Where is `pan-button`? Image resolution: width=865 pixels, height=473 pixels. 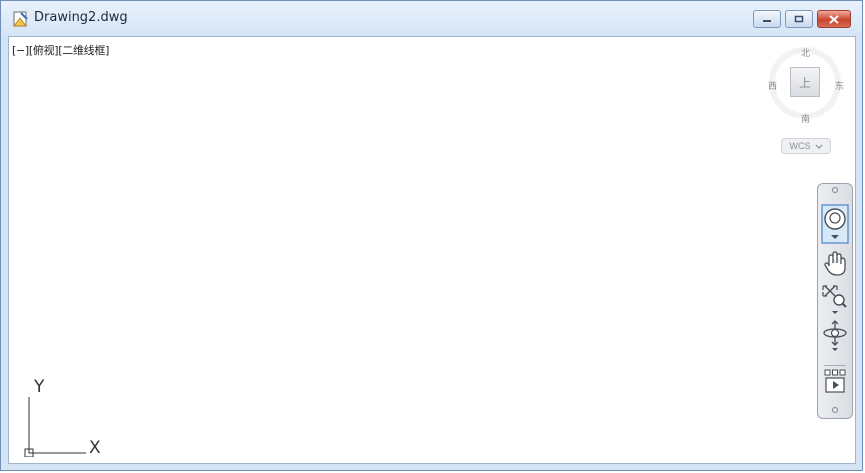 pan-button is located at coordinates (835, 264).